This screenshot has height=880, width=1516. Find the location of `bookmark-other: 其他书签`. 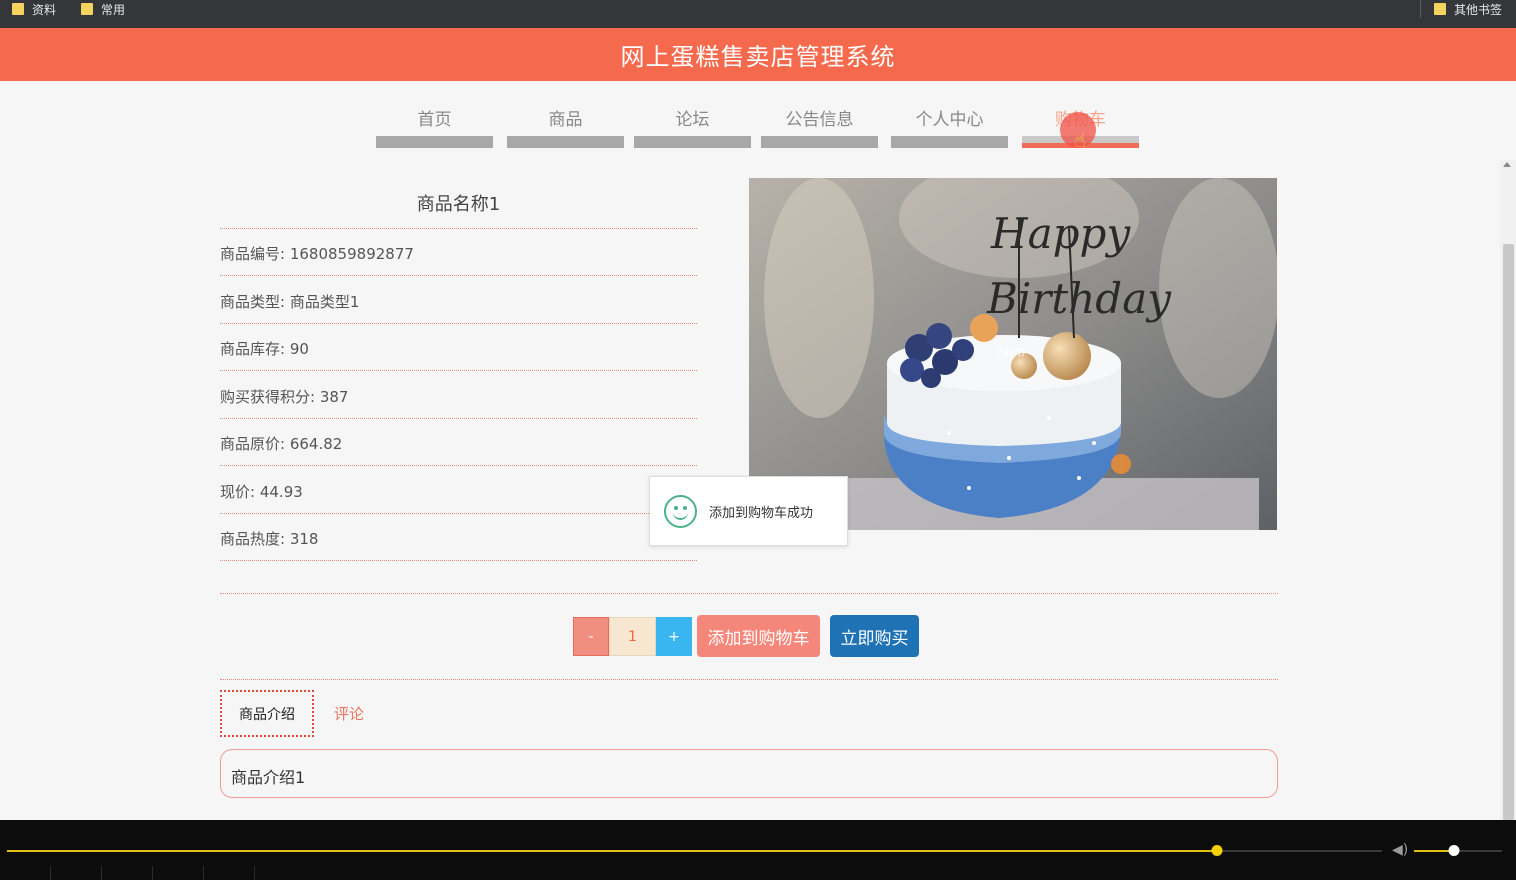

bookmark-other: 其他书签 is located at coordinates (1468, 9).